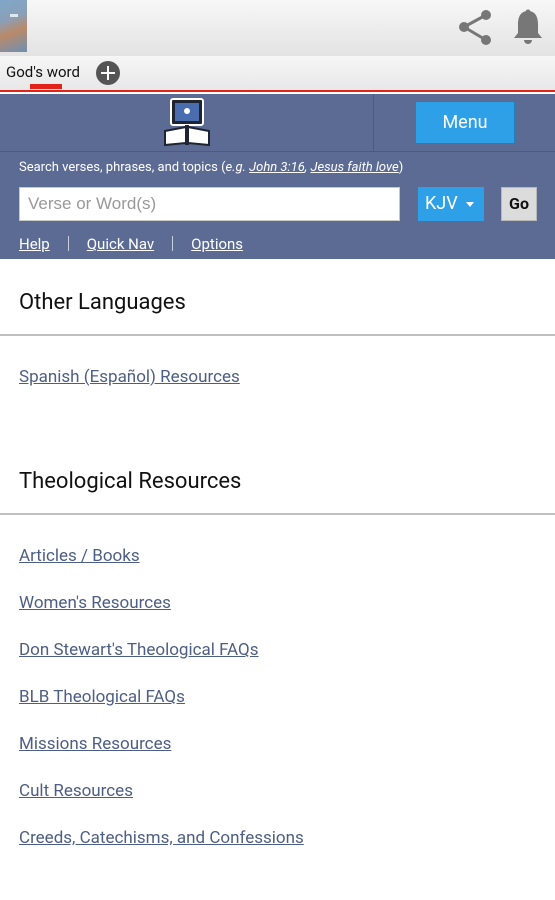  I want to click on section-title-theological-resources: Theological Resources, so click(130, 481).